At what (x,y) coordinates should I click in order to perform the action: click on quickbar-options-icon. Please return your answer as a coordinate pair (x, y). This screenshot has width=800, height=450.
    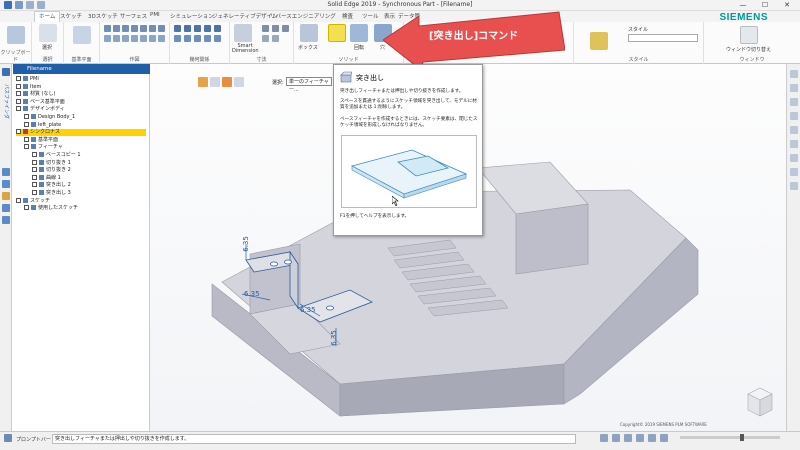
    Looking at the image, I should click on (239, 82).